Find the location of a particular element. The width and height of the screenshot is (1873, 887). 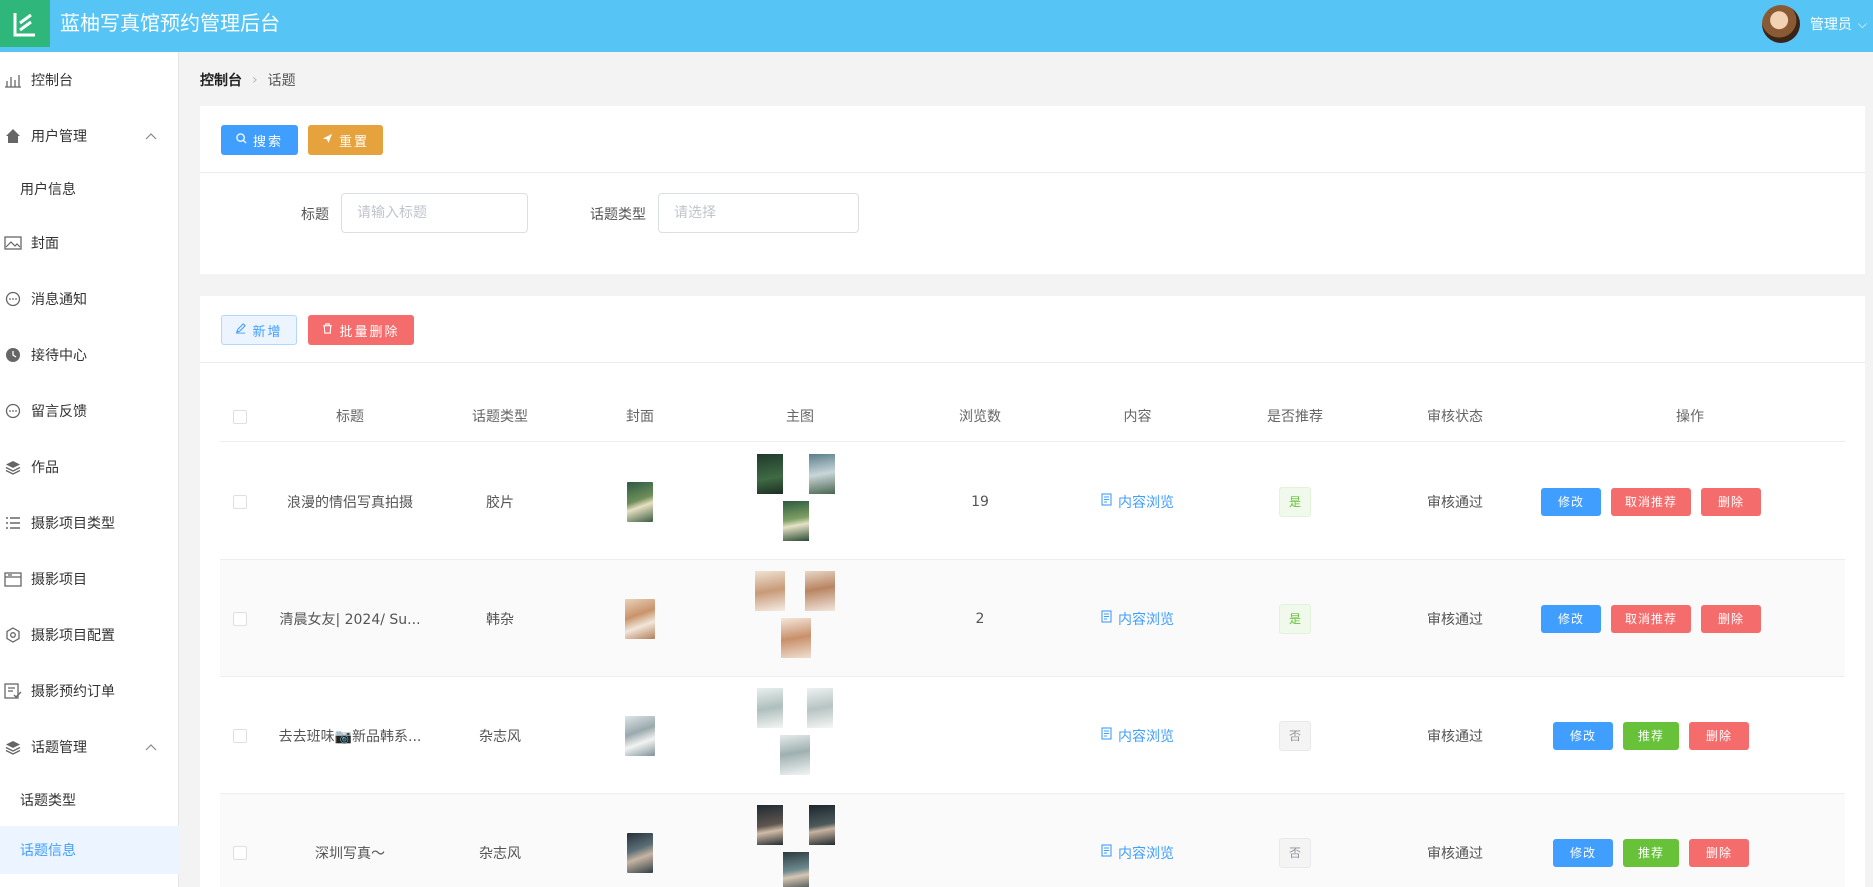

cell-content: 内容浏览 is located at coordinates (1137, 501).